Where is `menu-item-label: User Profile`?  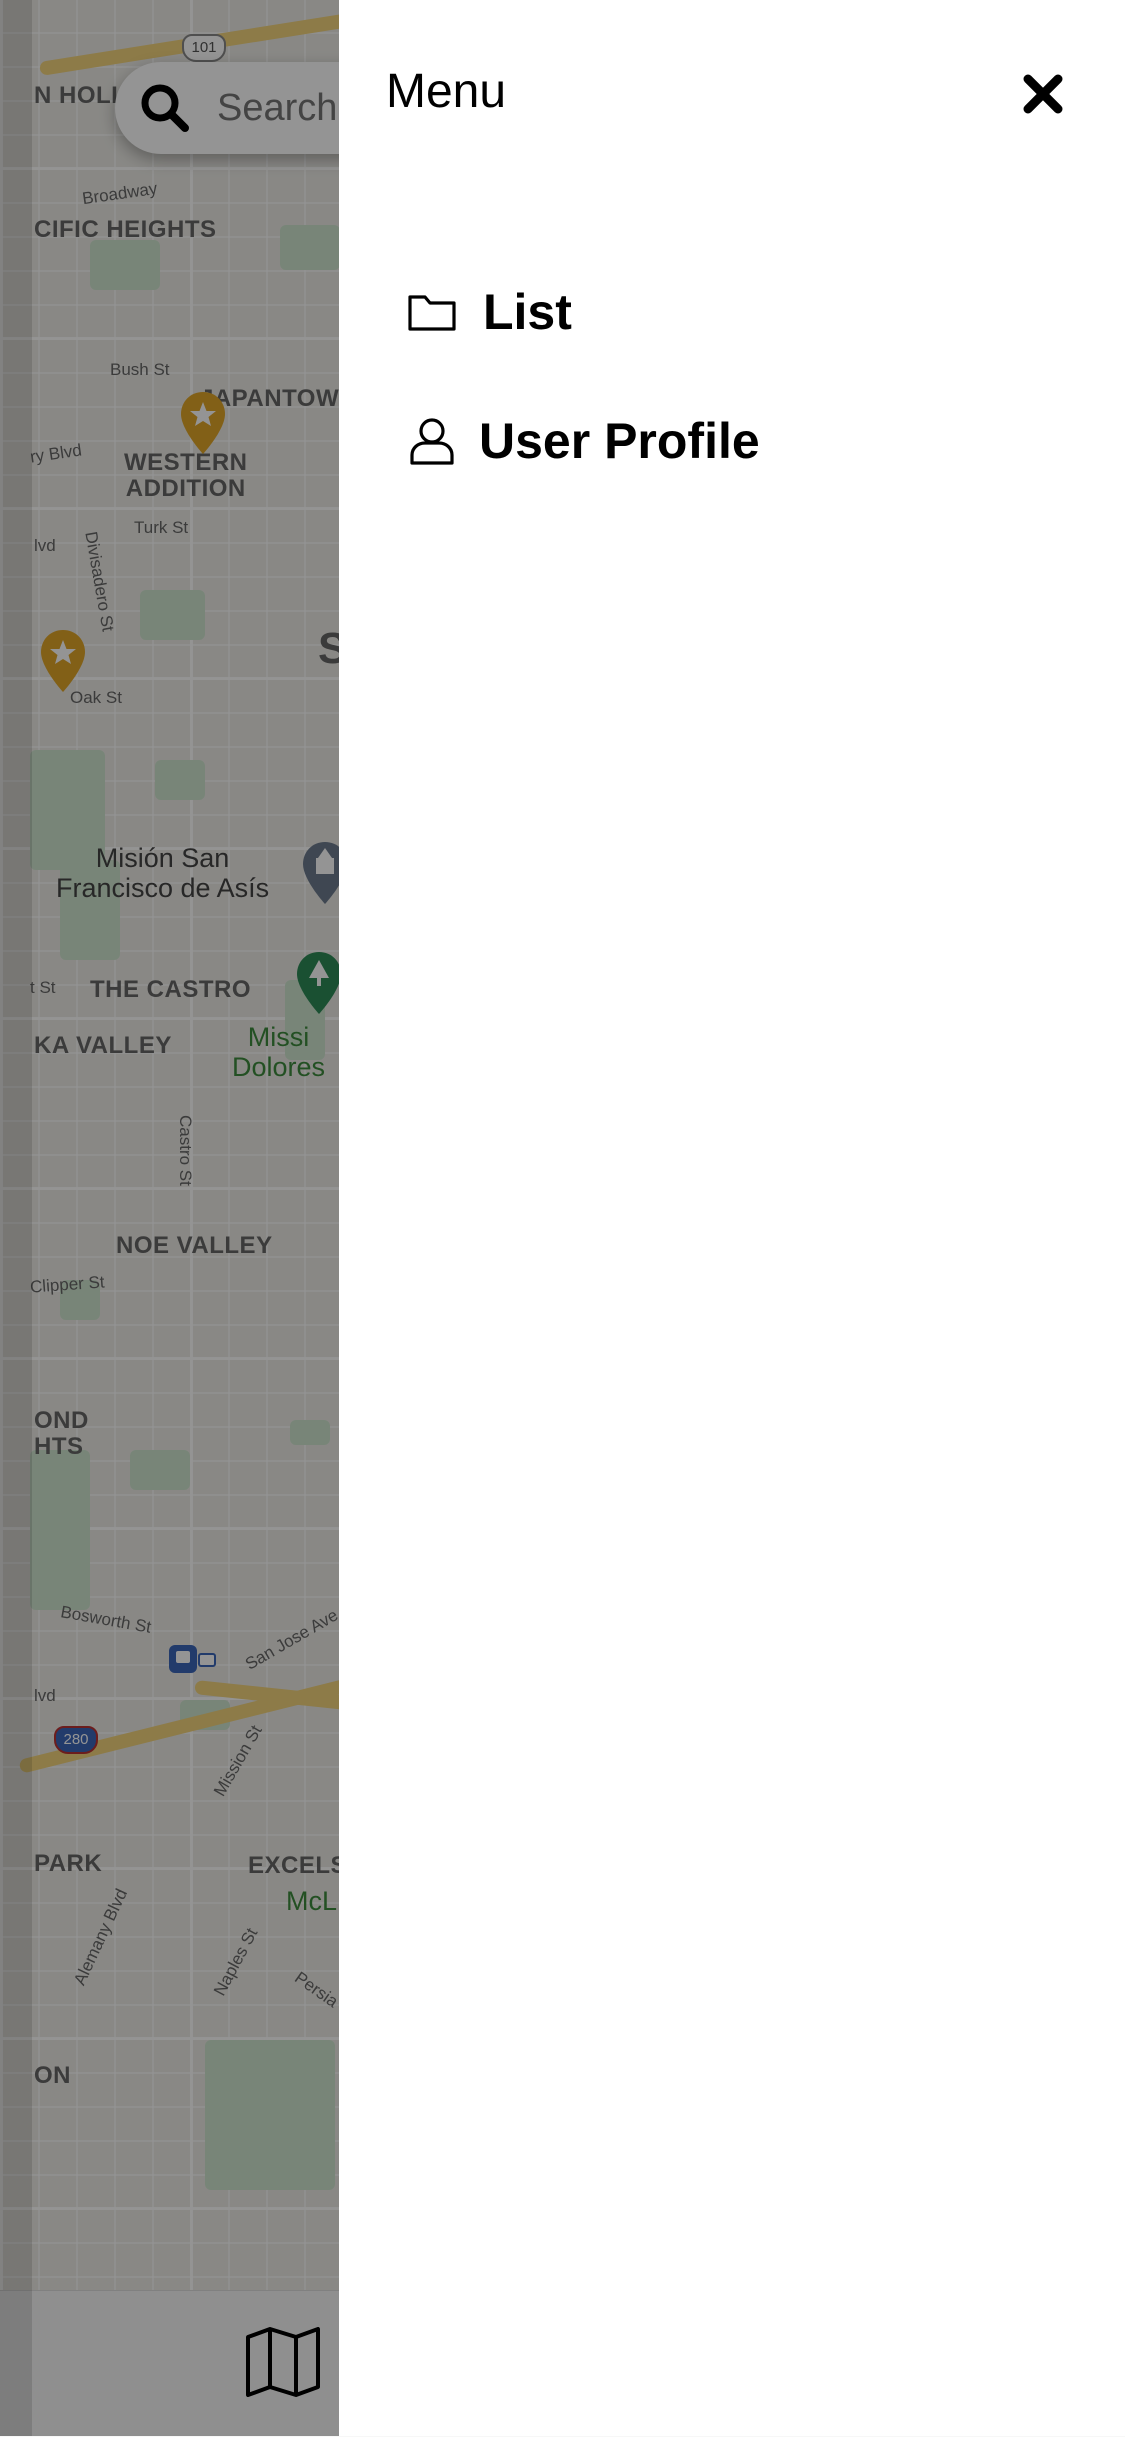 menu-item-label: User Profile is located at coordinates (619, 441).